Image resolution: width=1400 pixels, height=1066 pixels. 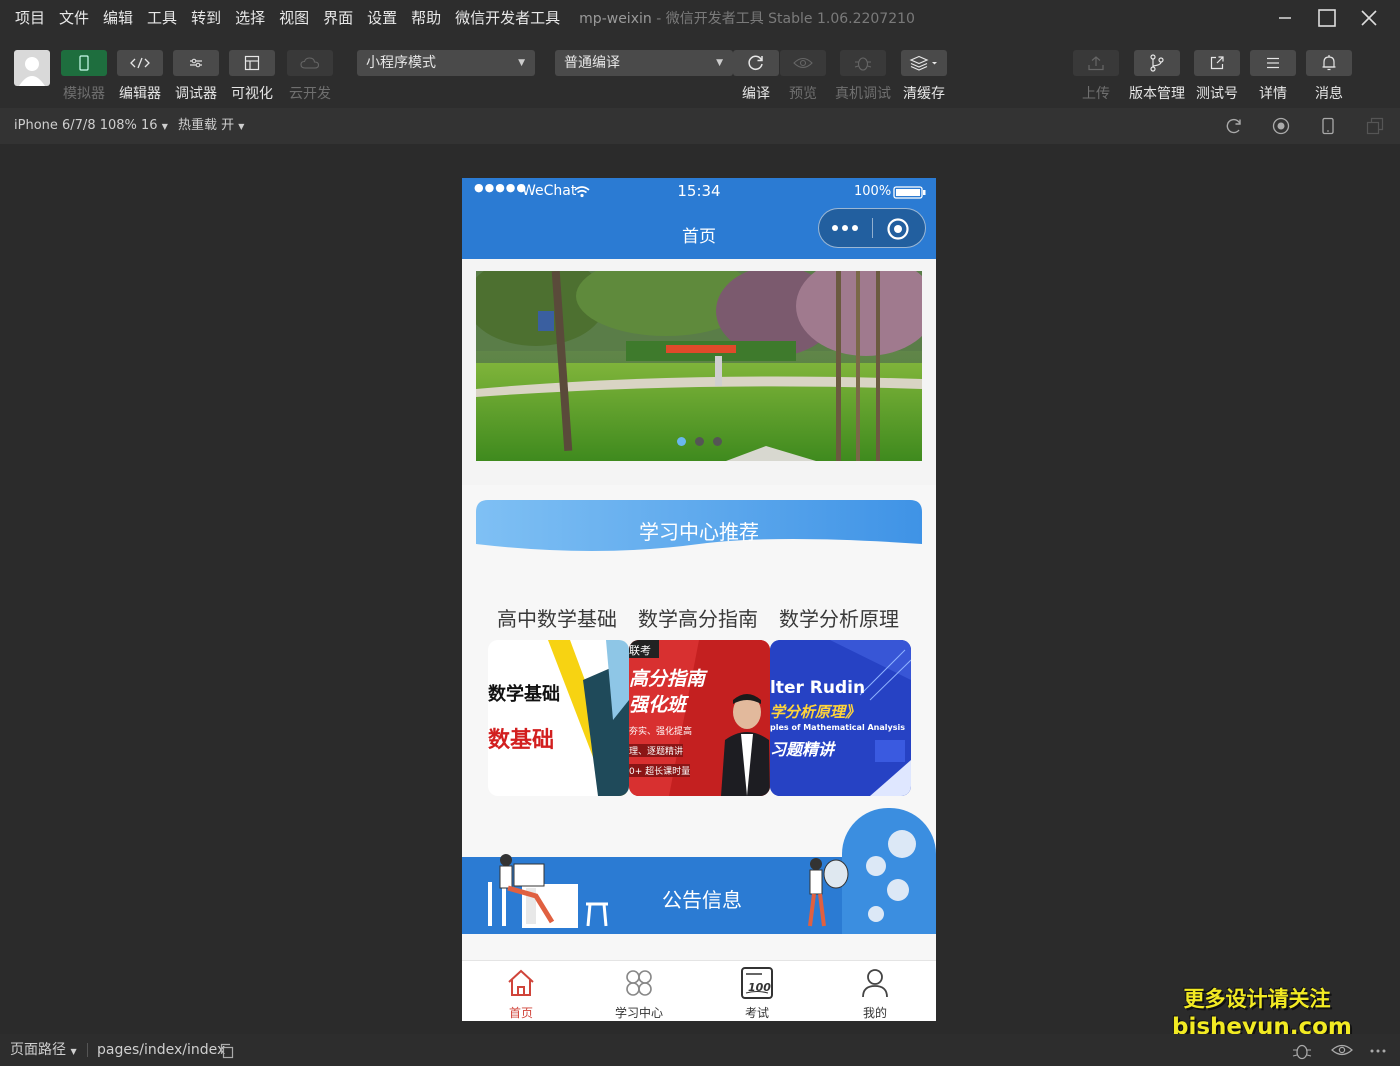 I want to click on capsule-button, so click(x=872, y=228).